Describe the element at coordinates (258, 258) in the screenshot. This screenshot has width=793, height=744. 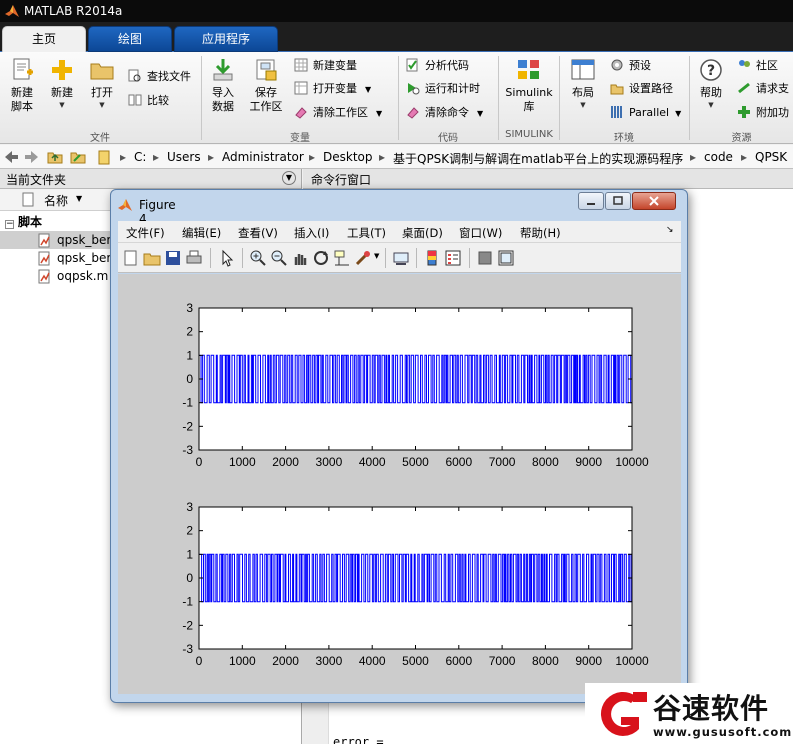
I see `zoom-in-icon` at that location.